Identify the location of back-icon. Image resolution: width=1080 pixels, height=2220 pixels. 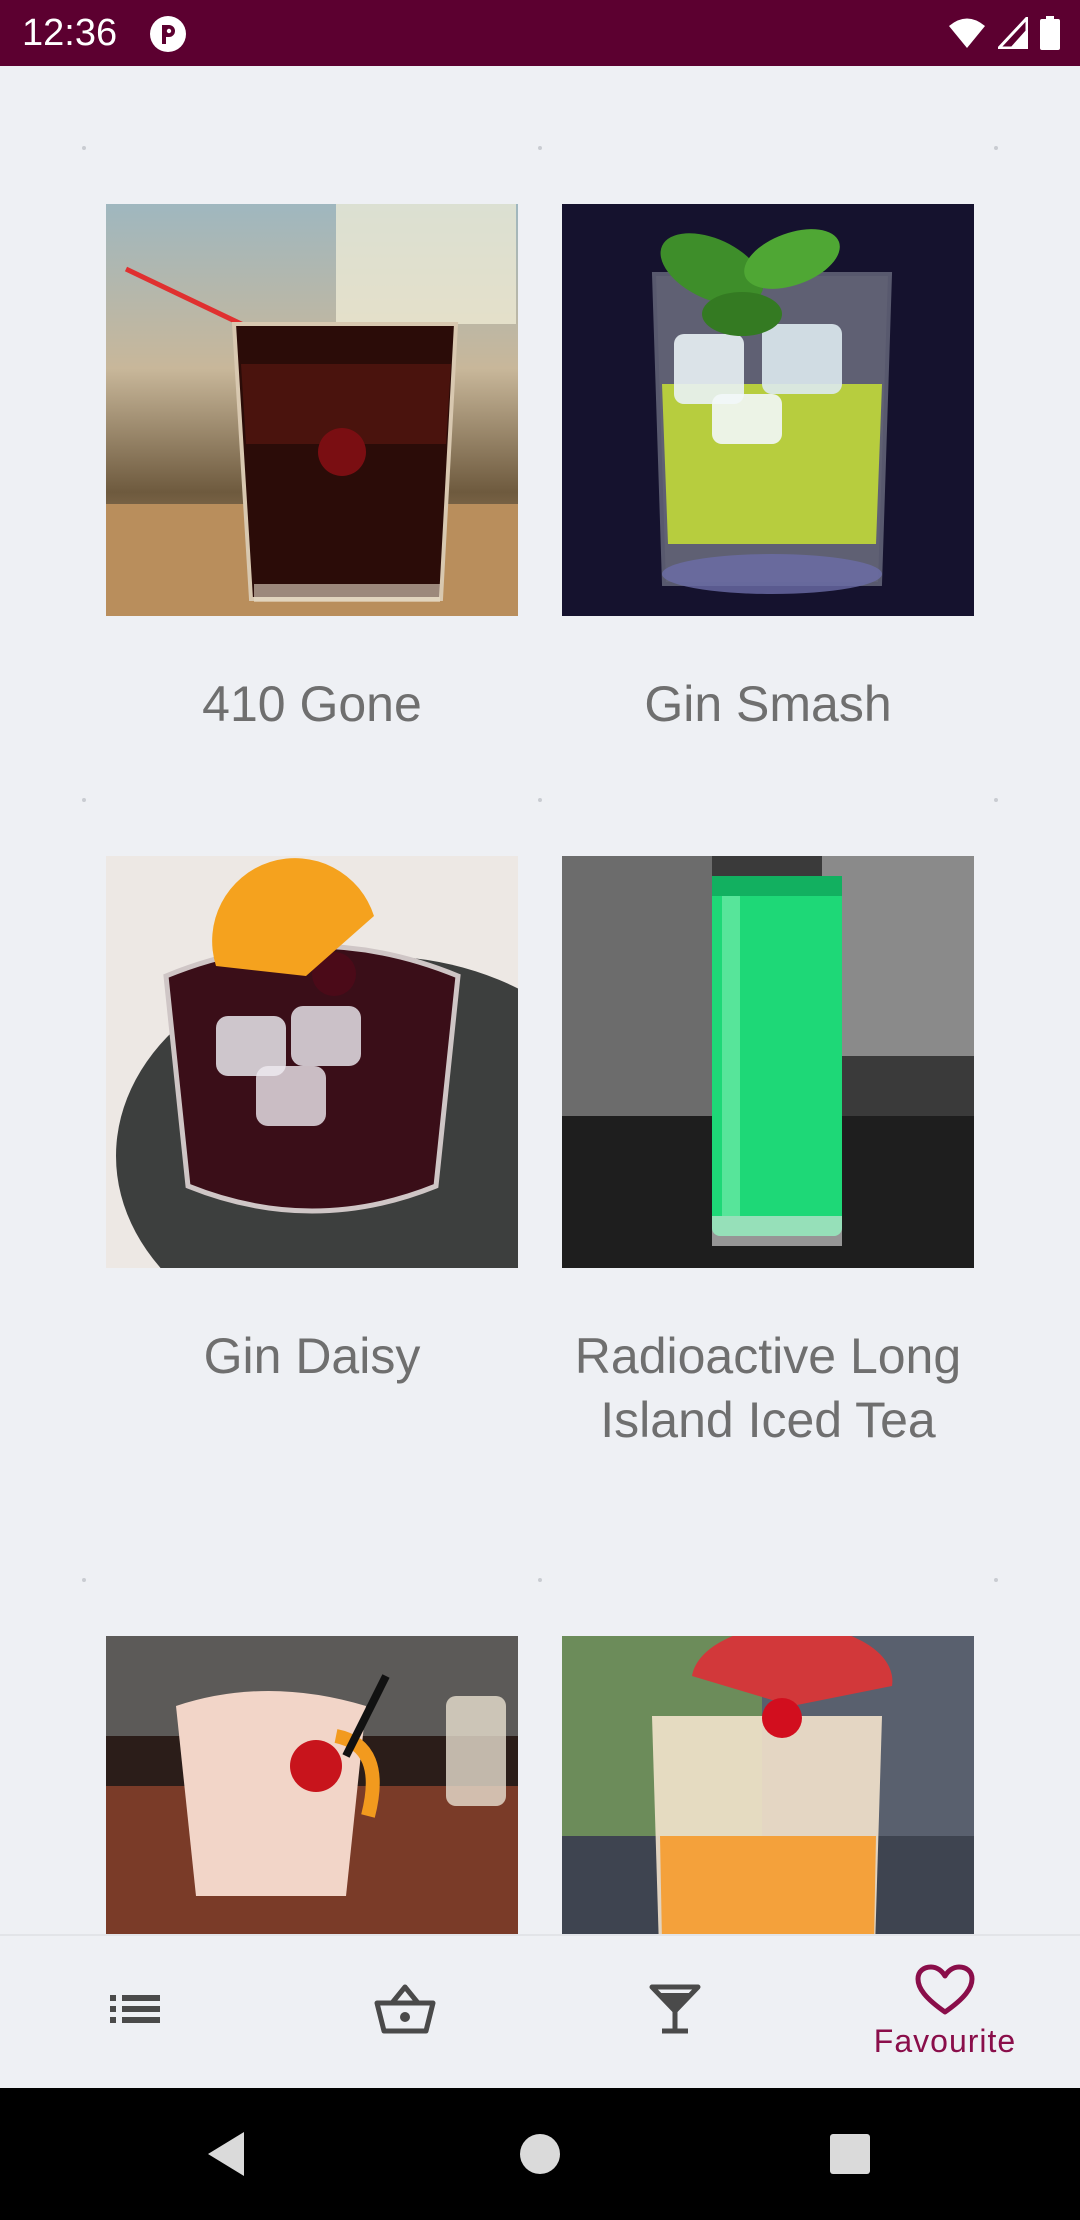
(226, 2154).